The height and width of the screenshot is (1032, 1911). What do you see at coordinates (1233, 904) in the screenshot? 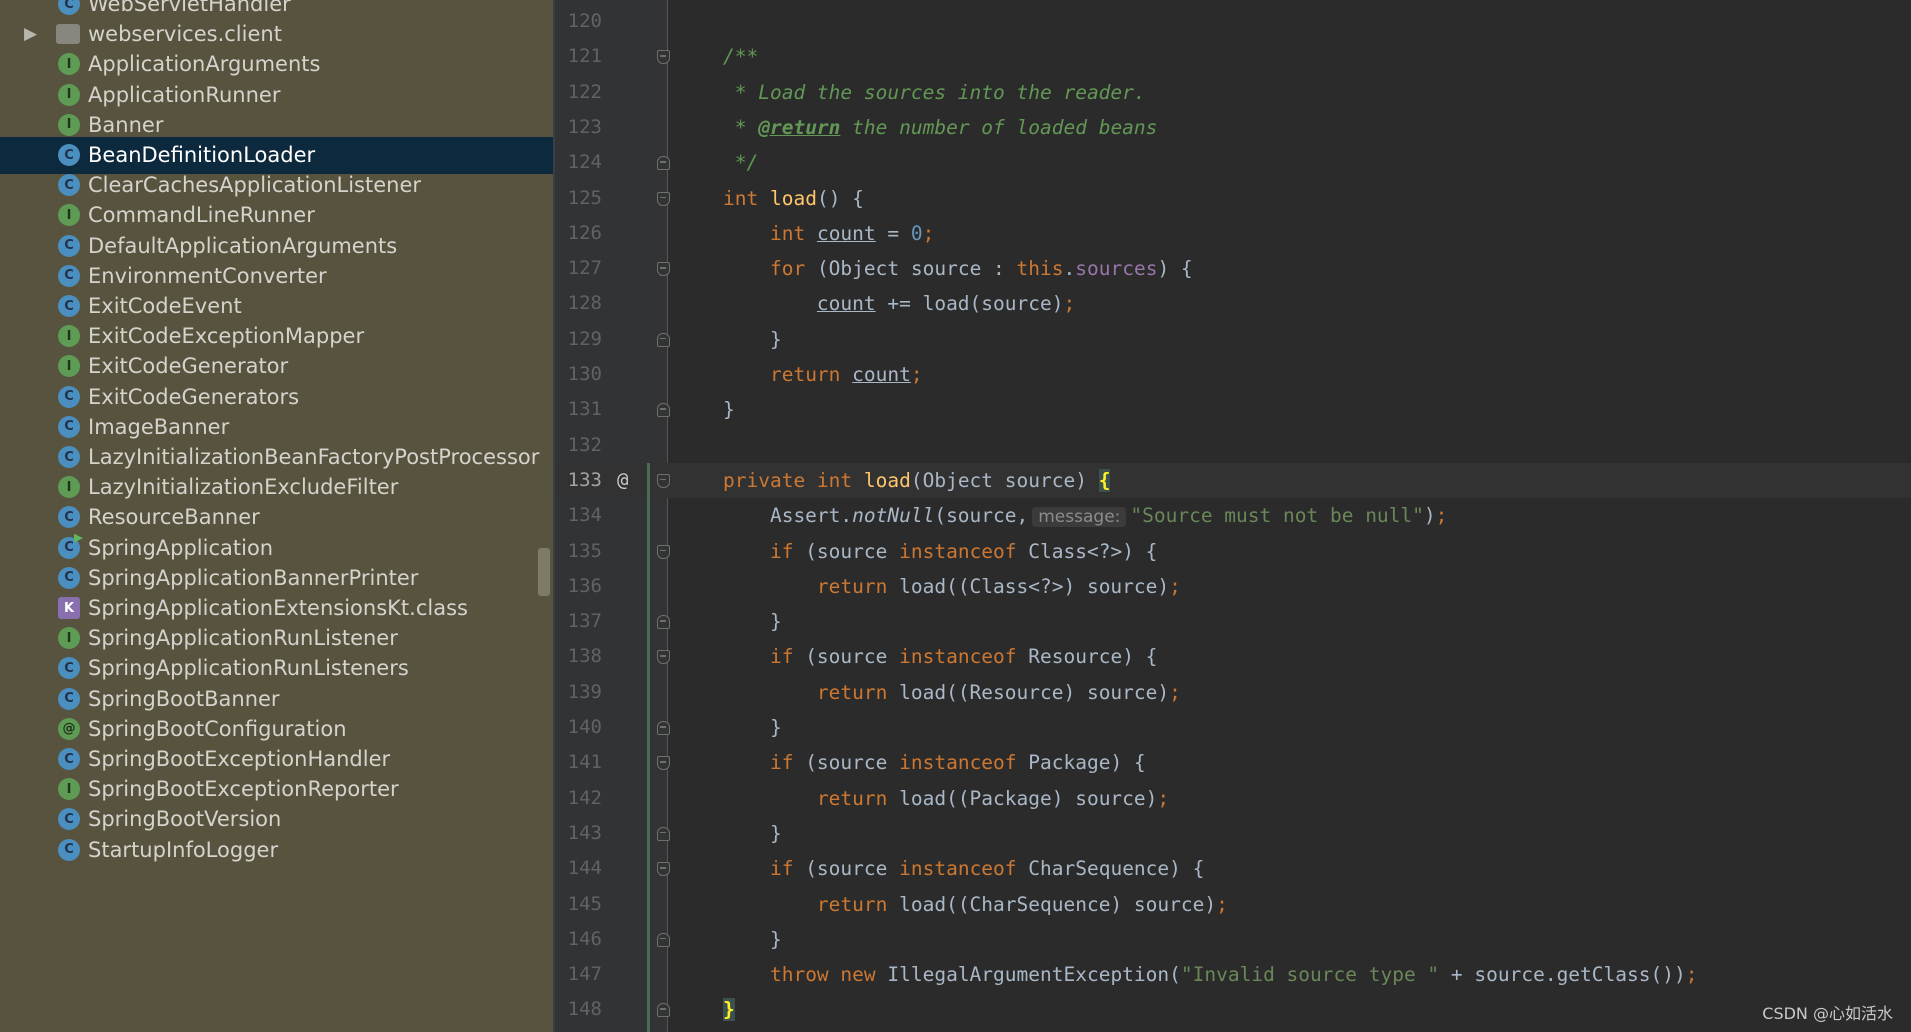
I see `code-line: 145 return load((CharSequence) source);` at bounding box center [1233, 904].